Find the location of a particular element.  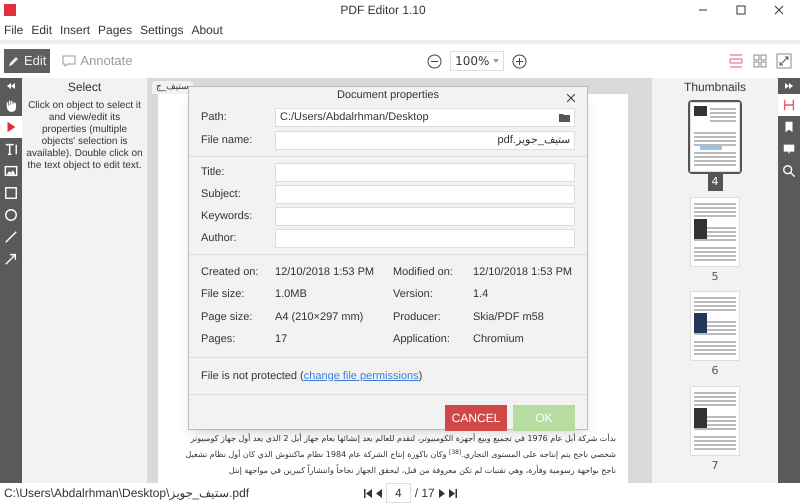

file-path: C:\Users\Abdalrhman\Desktop\ستيف_جويز.pdf is located at coordinates (127, 493).